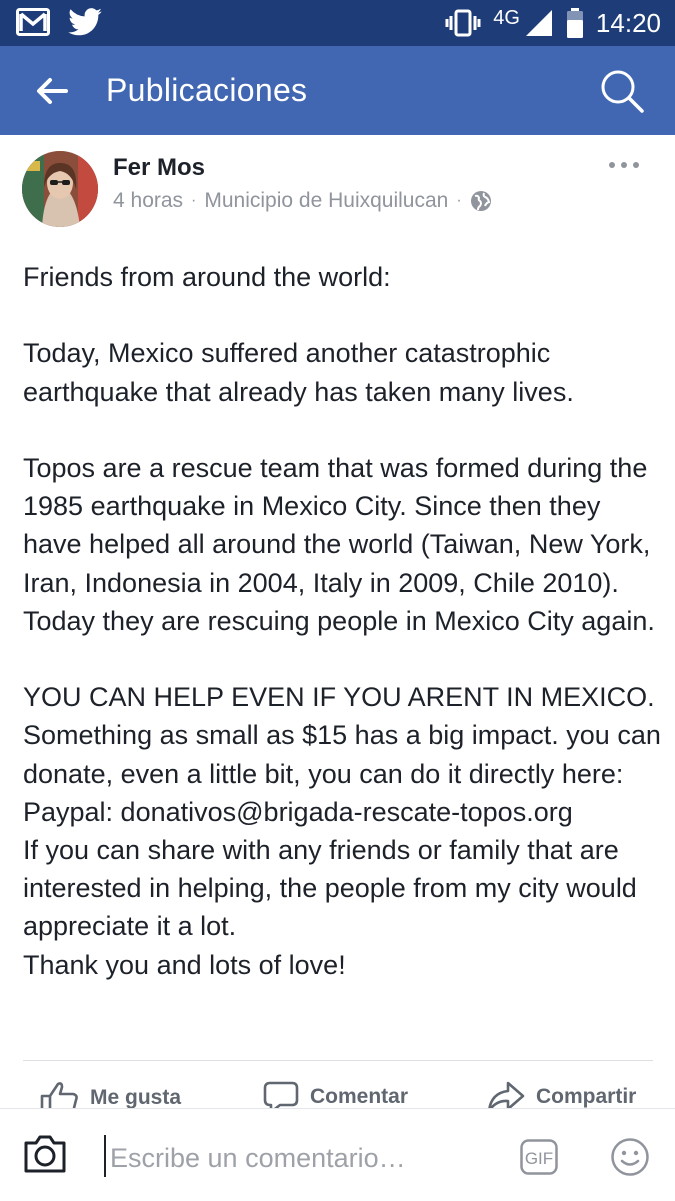  I want to click on like-button: Me gusta, so click(110, 1095).